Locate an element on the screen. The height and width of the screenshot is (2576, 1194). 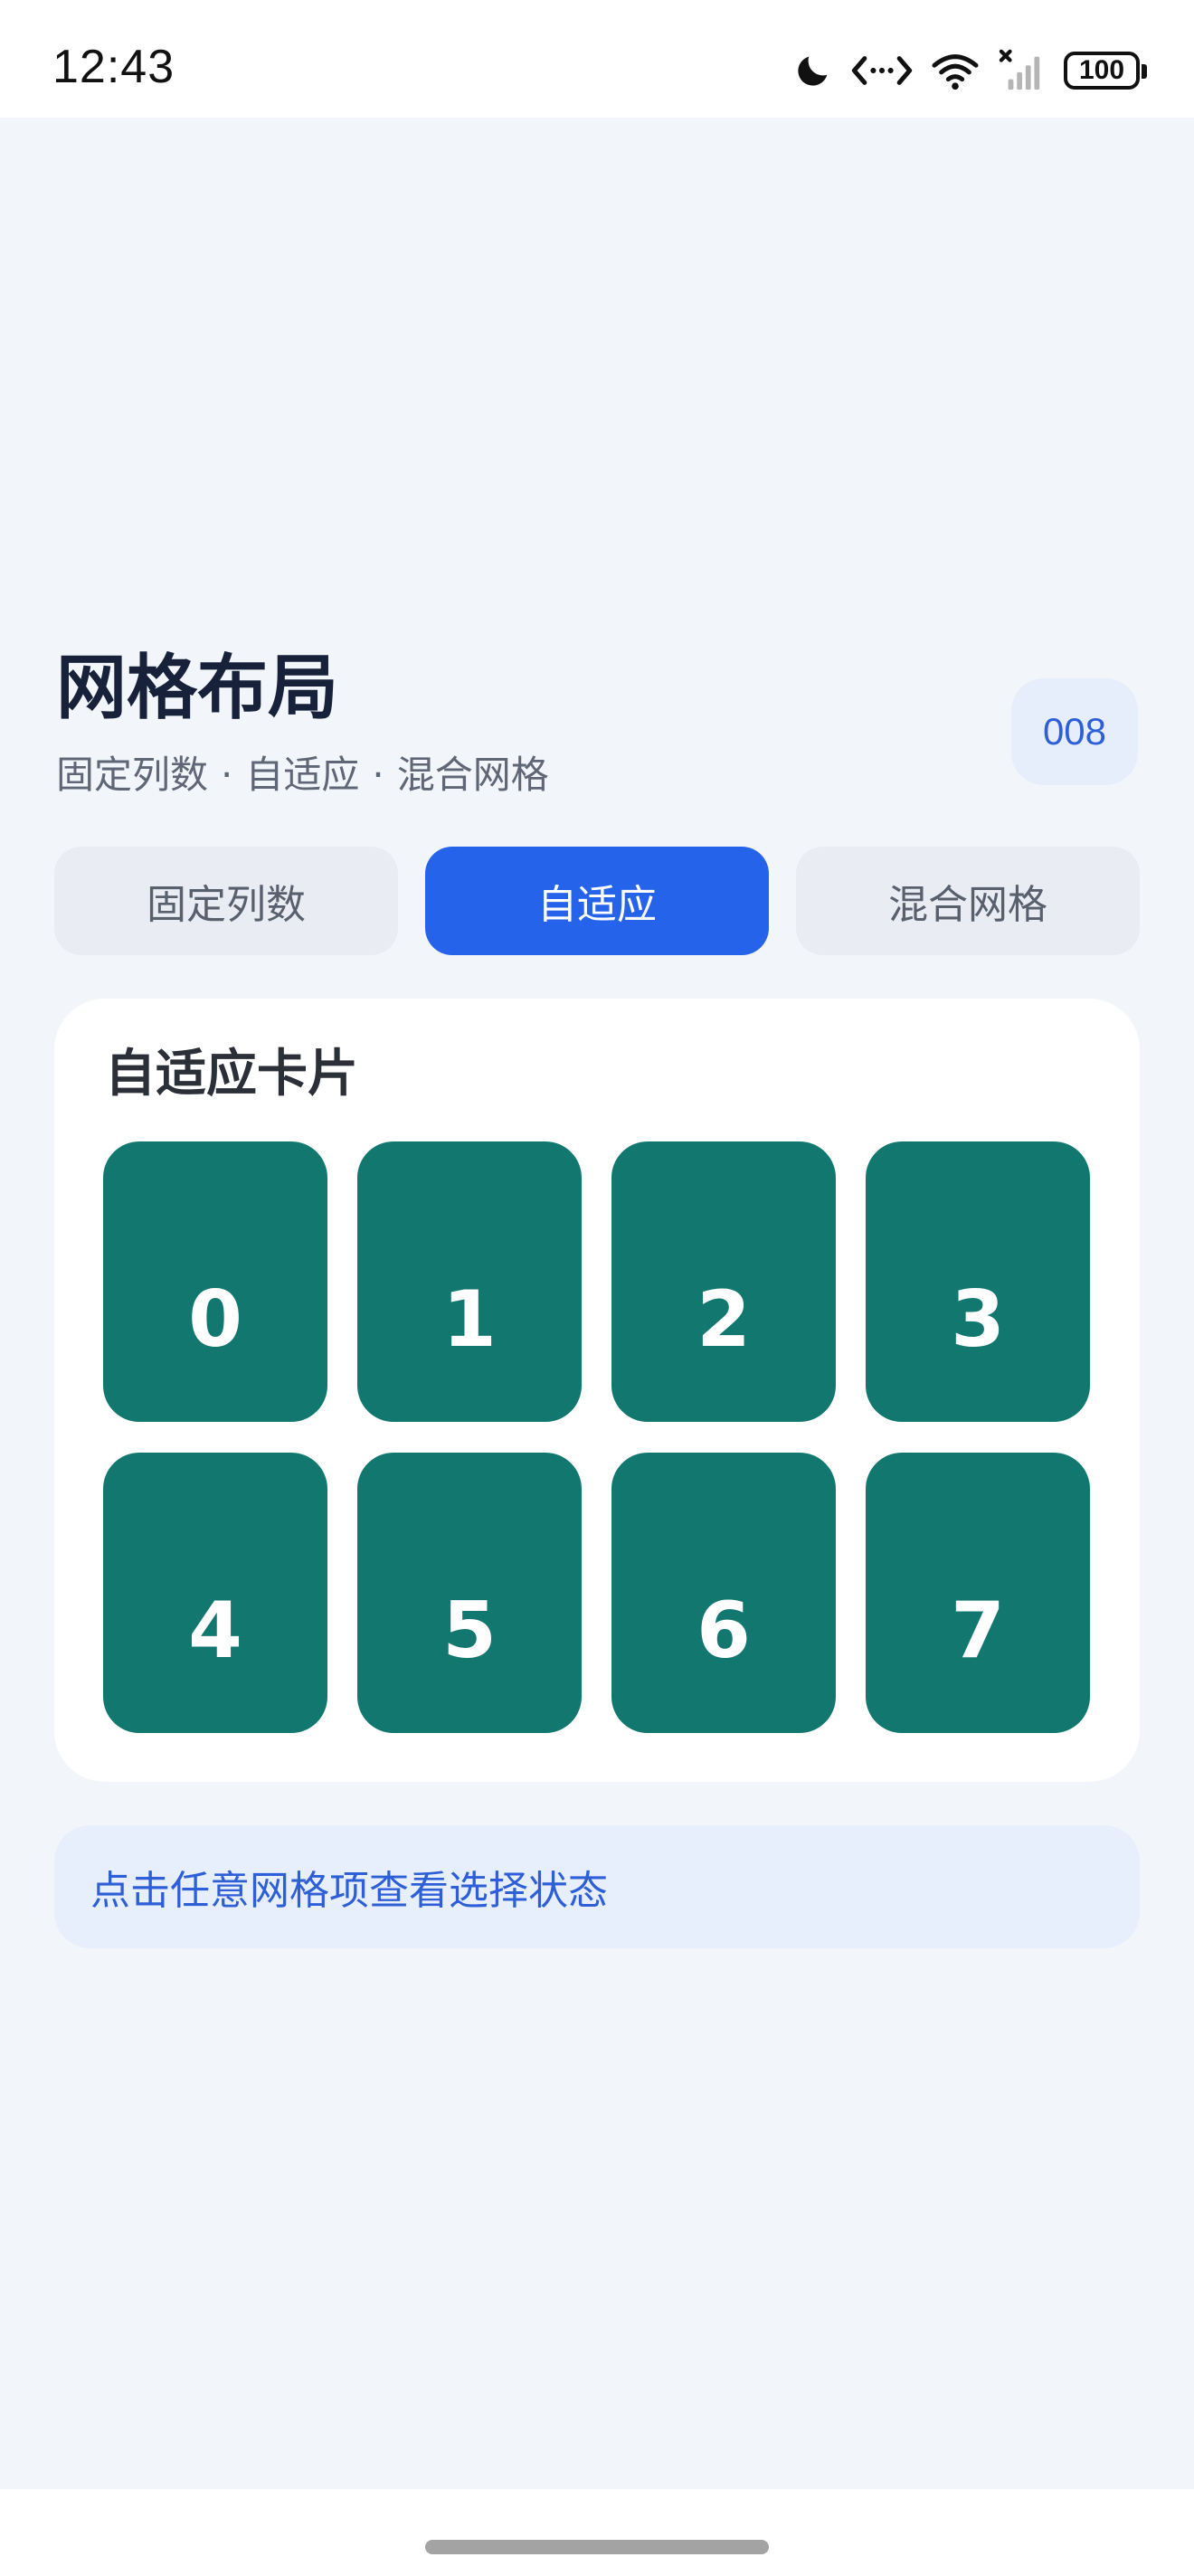
tab-adaptive: 自适应 is located at coordinates (597, 901).